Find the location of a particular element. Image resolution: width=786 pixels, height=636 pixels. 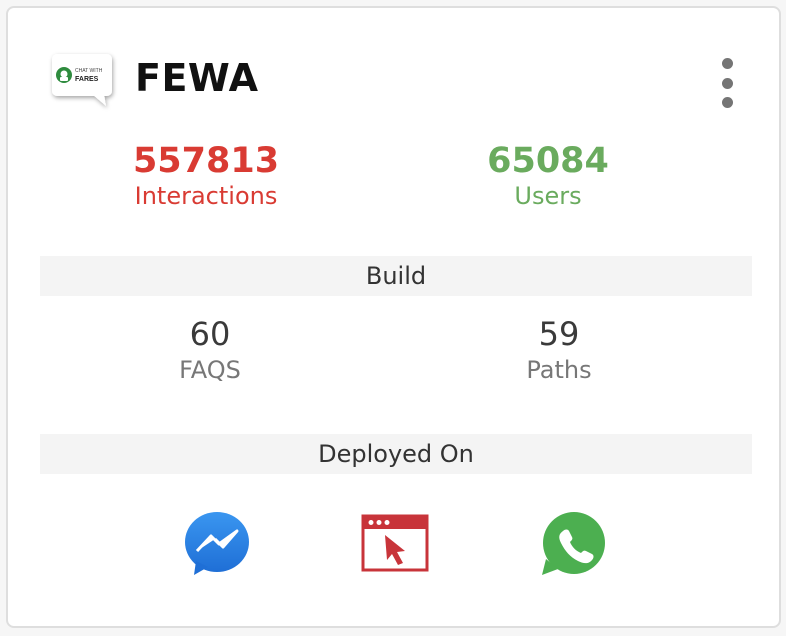

deployed-section-header: Deployed On is located at coordinates (396, 454).